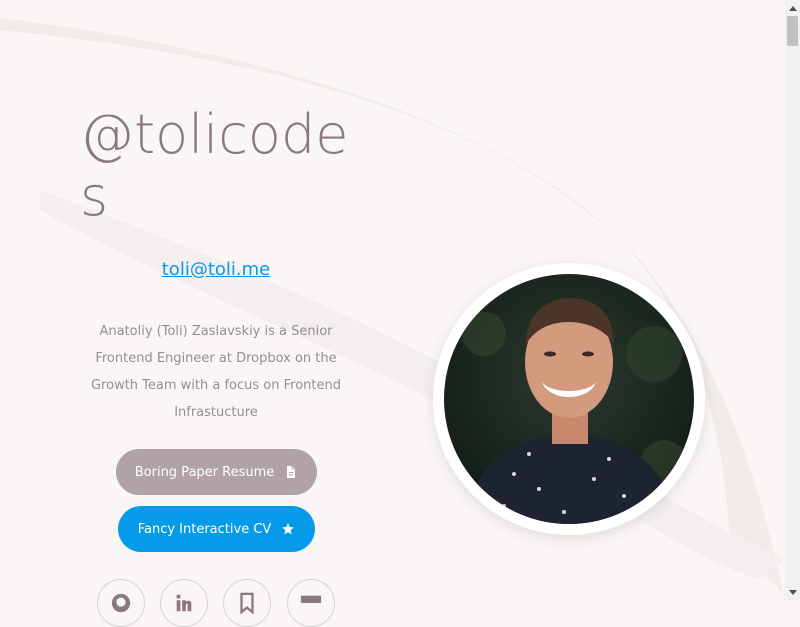  I want to click on document-icon, so click(291, 472).